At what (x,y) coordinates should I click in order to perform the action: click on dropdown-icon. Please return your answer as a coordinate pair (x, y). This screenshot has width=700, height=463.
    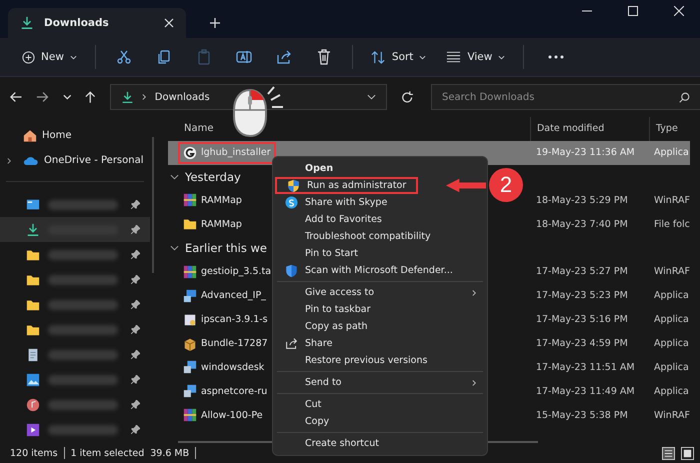
    Looking at the image, I should click on (371, 97).